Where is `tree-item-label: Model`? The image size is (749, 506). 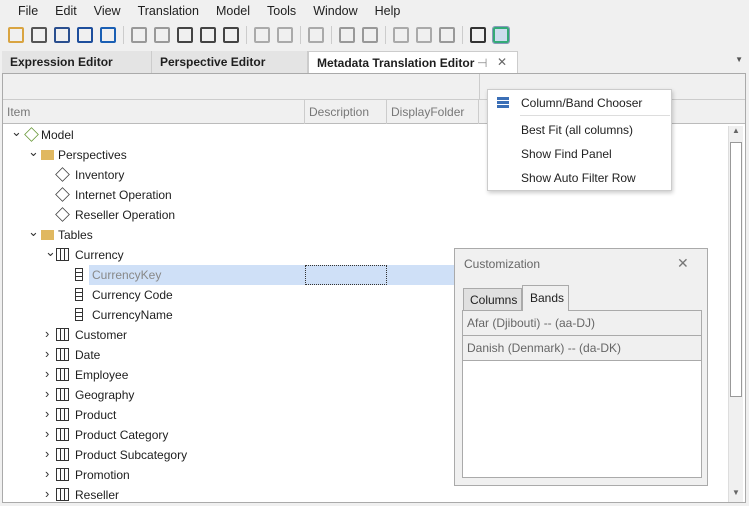 tree-item-label: Model is located at coordinates (57, 135).